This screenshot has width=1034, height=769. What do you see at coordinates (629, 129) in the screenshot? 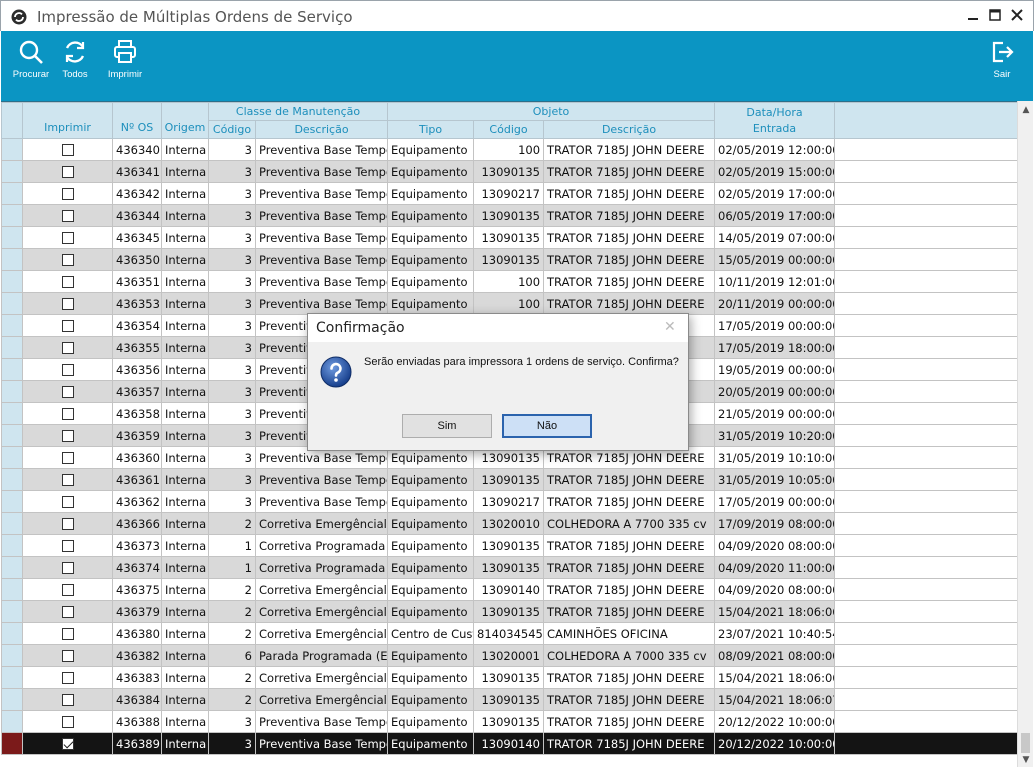
I see `col-obj-descricao: Descrição` at bounding box center [629, 129].